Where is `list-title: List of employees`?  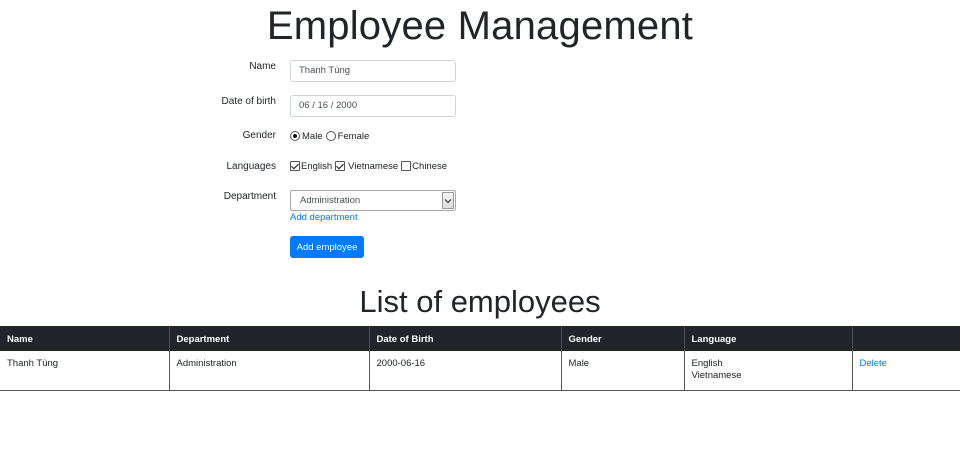
list-title: List of employees is located at coordinates (480, 301).